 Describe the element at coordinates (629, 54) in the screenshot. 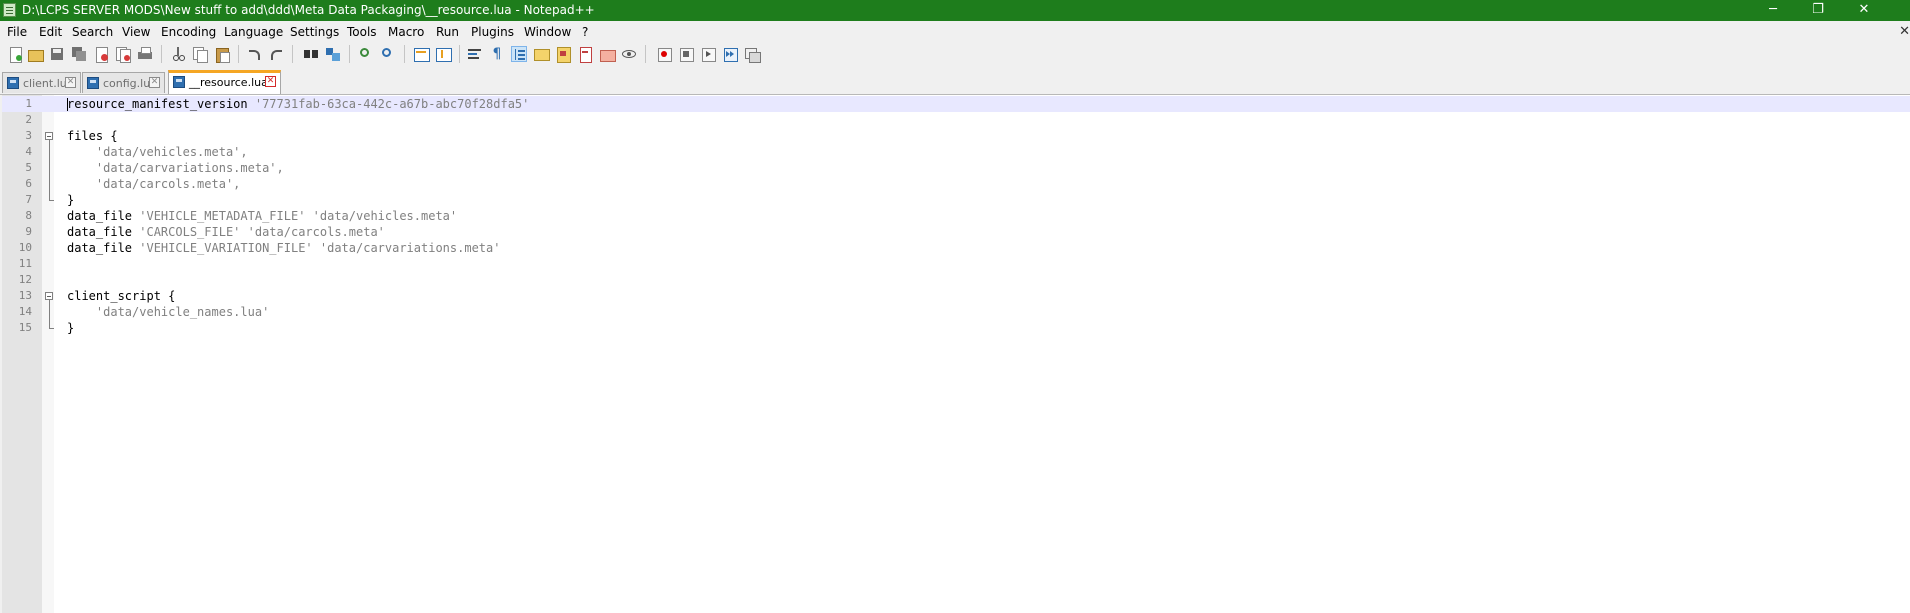

I see `monitoring-icon` at that location.